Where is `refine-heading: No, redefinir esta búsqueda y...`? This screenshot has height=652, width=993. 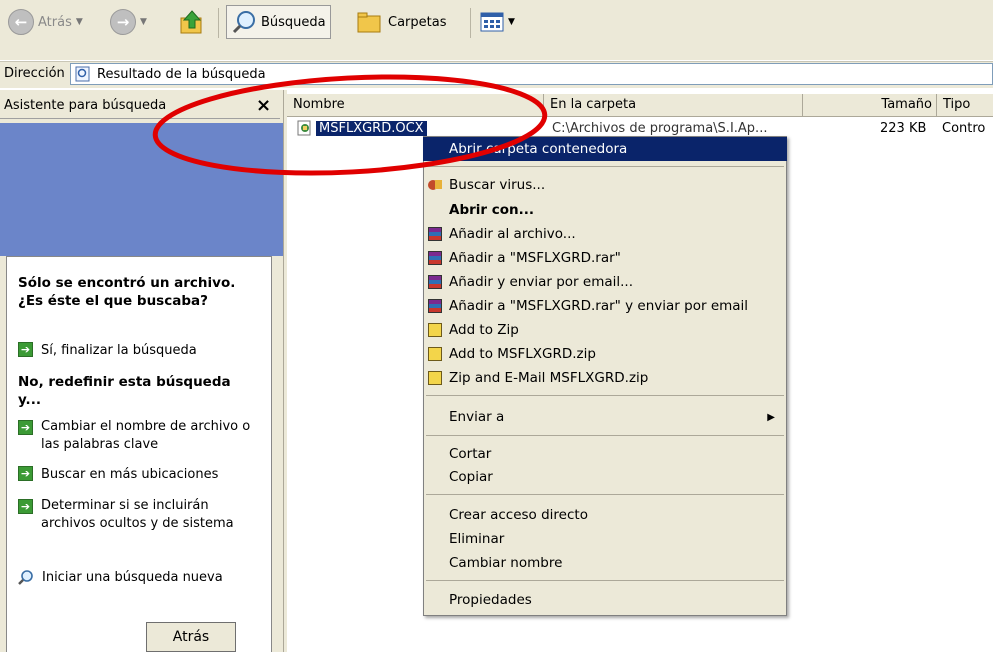
refine-heading: No, redefinir esta búsqueda y... is located at coordinates (124, 391).